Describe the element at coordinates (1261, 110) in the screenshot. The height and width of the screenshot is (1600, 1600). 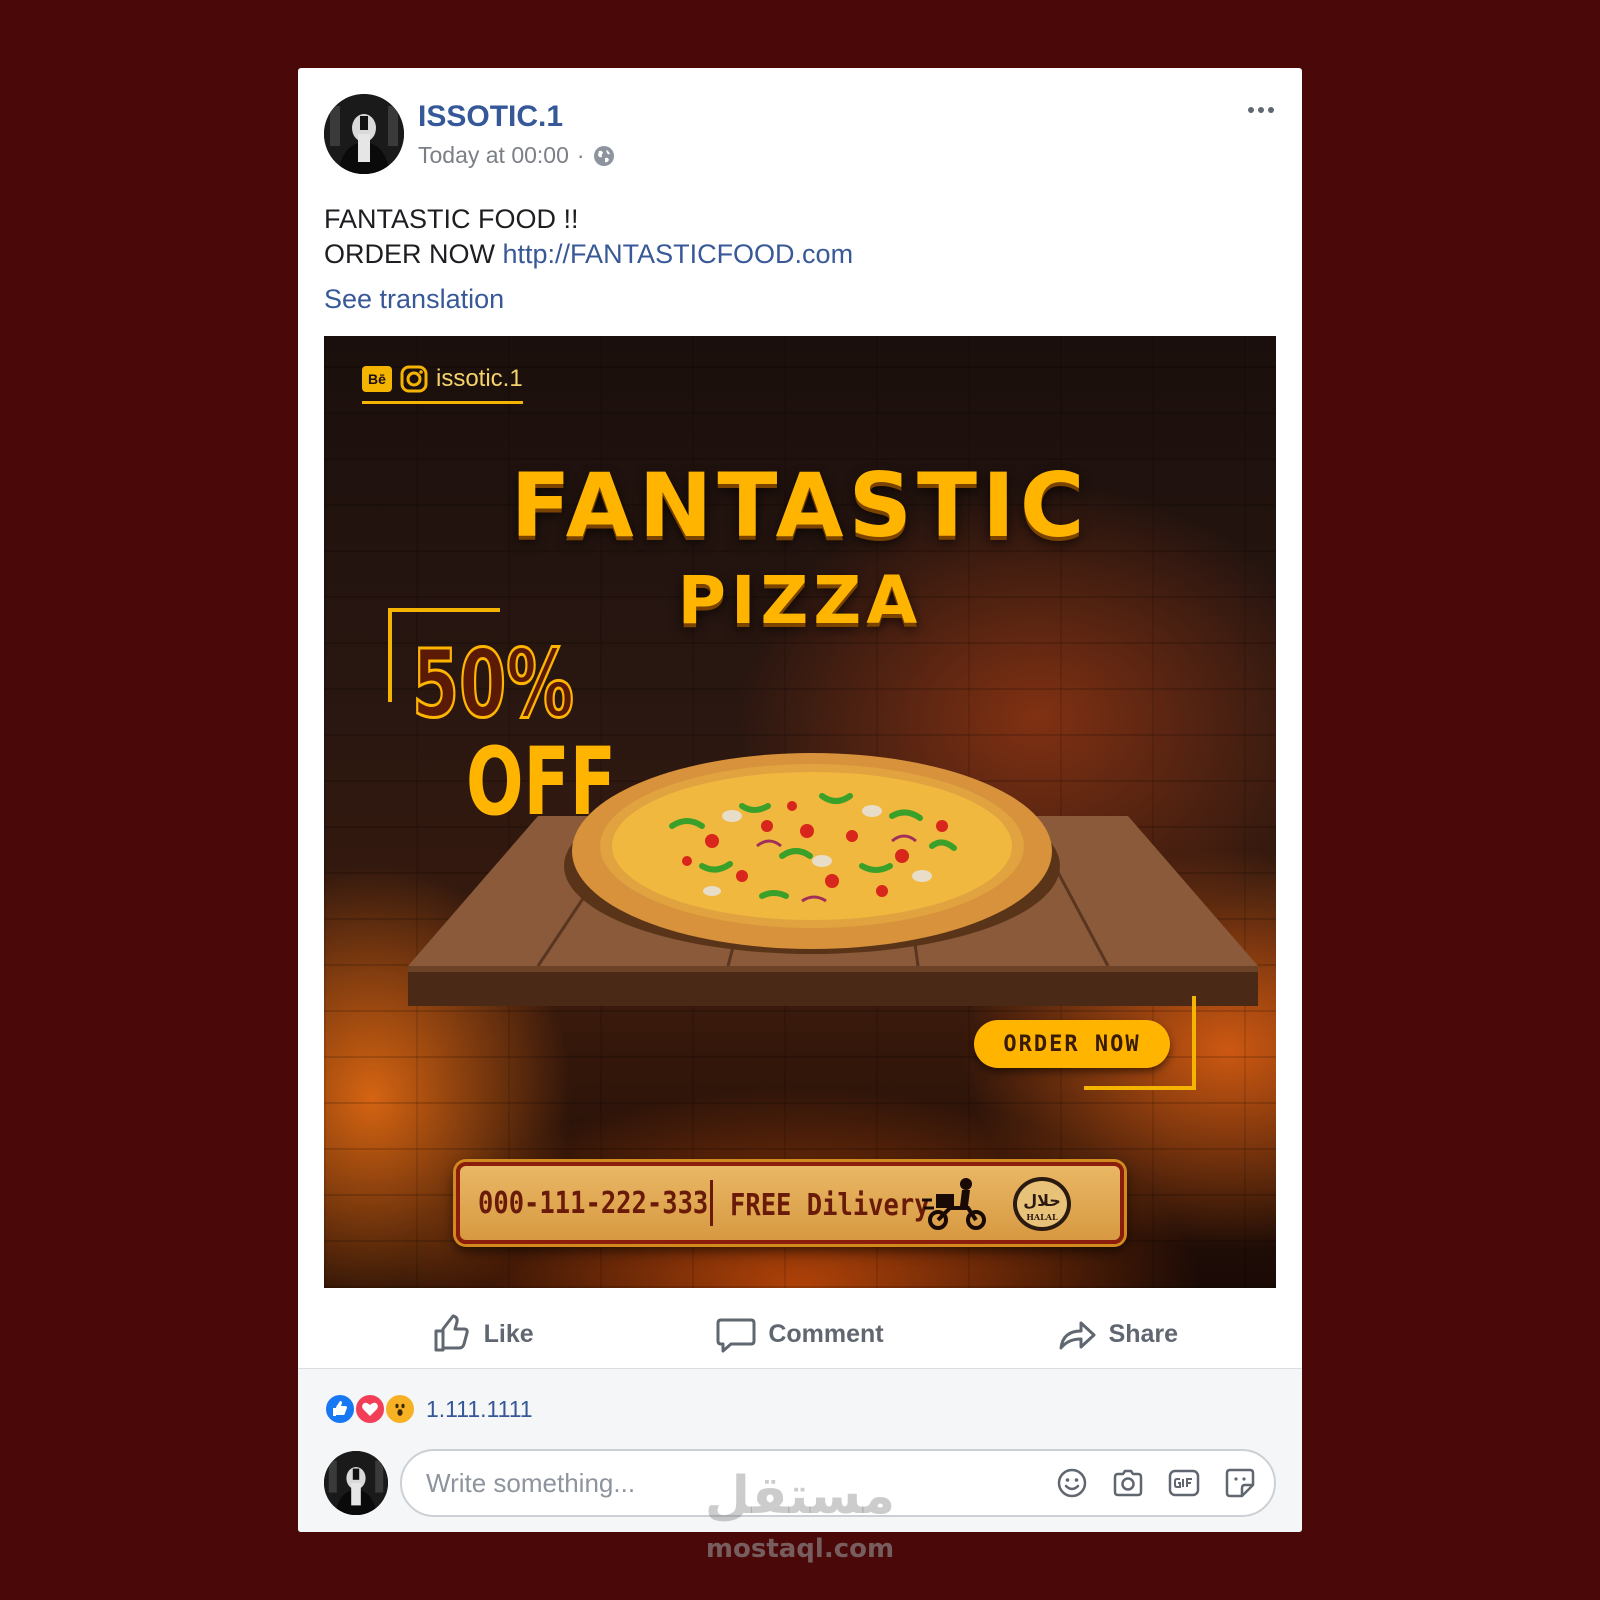
I see `more-horizontal-icon` at that location.